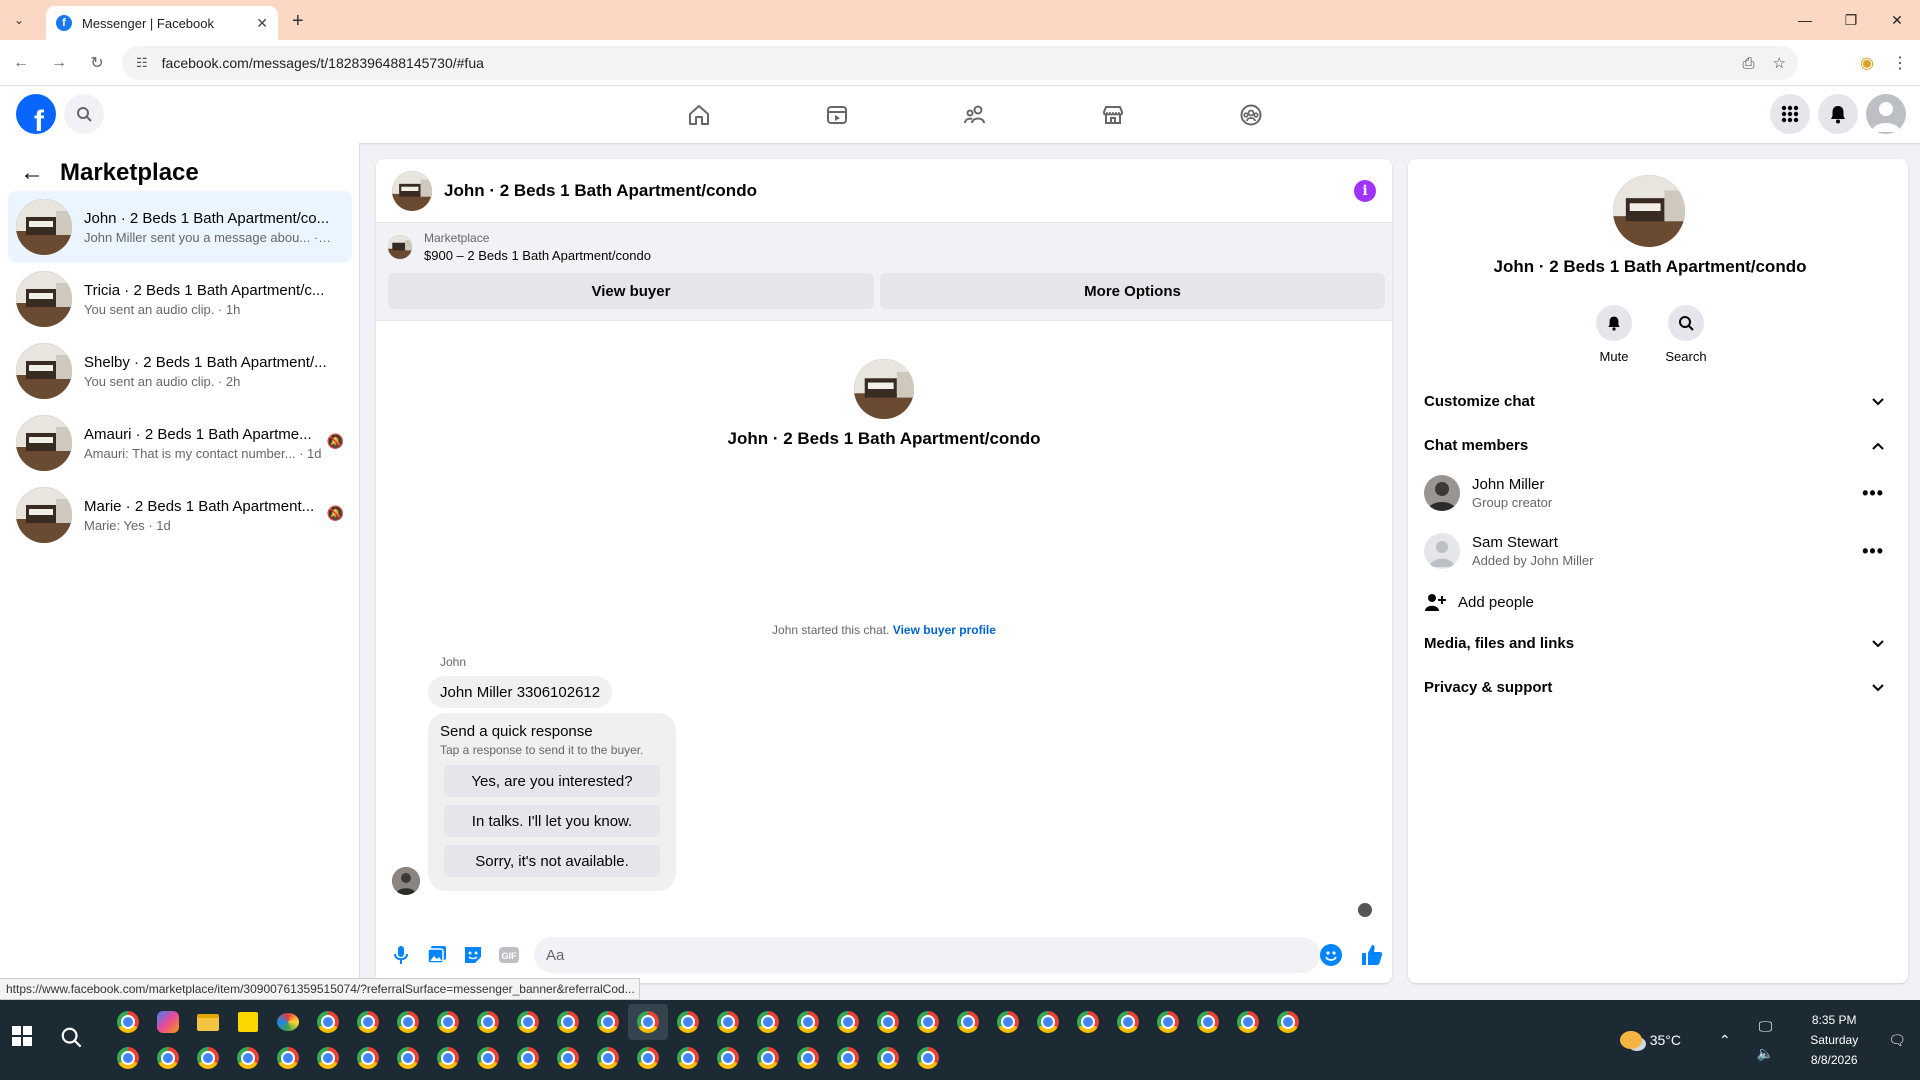 This screenshot has width=1920, height=1080. I want to click on minimize-icon: —, so click(1805, 20).